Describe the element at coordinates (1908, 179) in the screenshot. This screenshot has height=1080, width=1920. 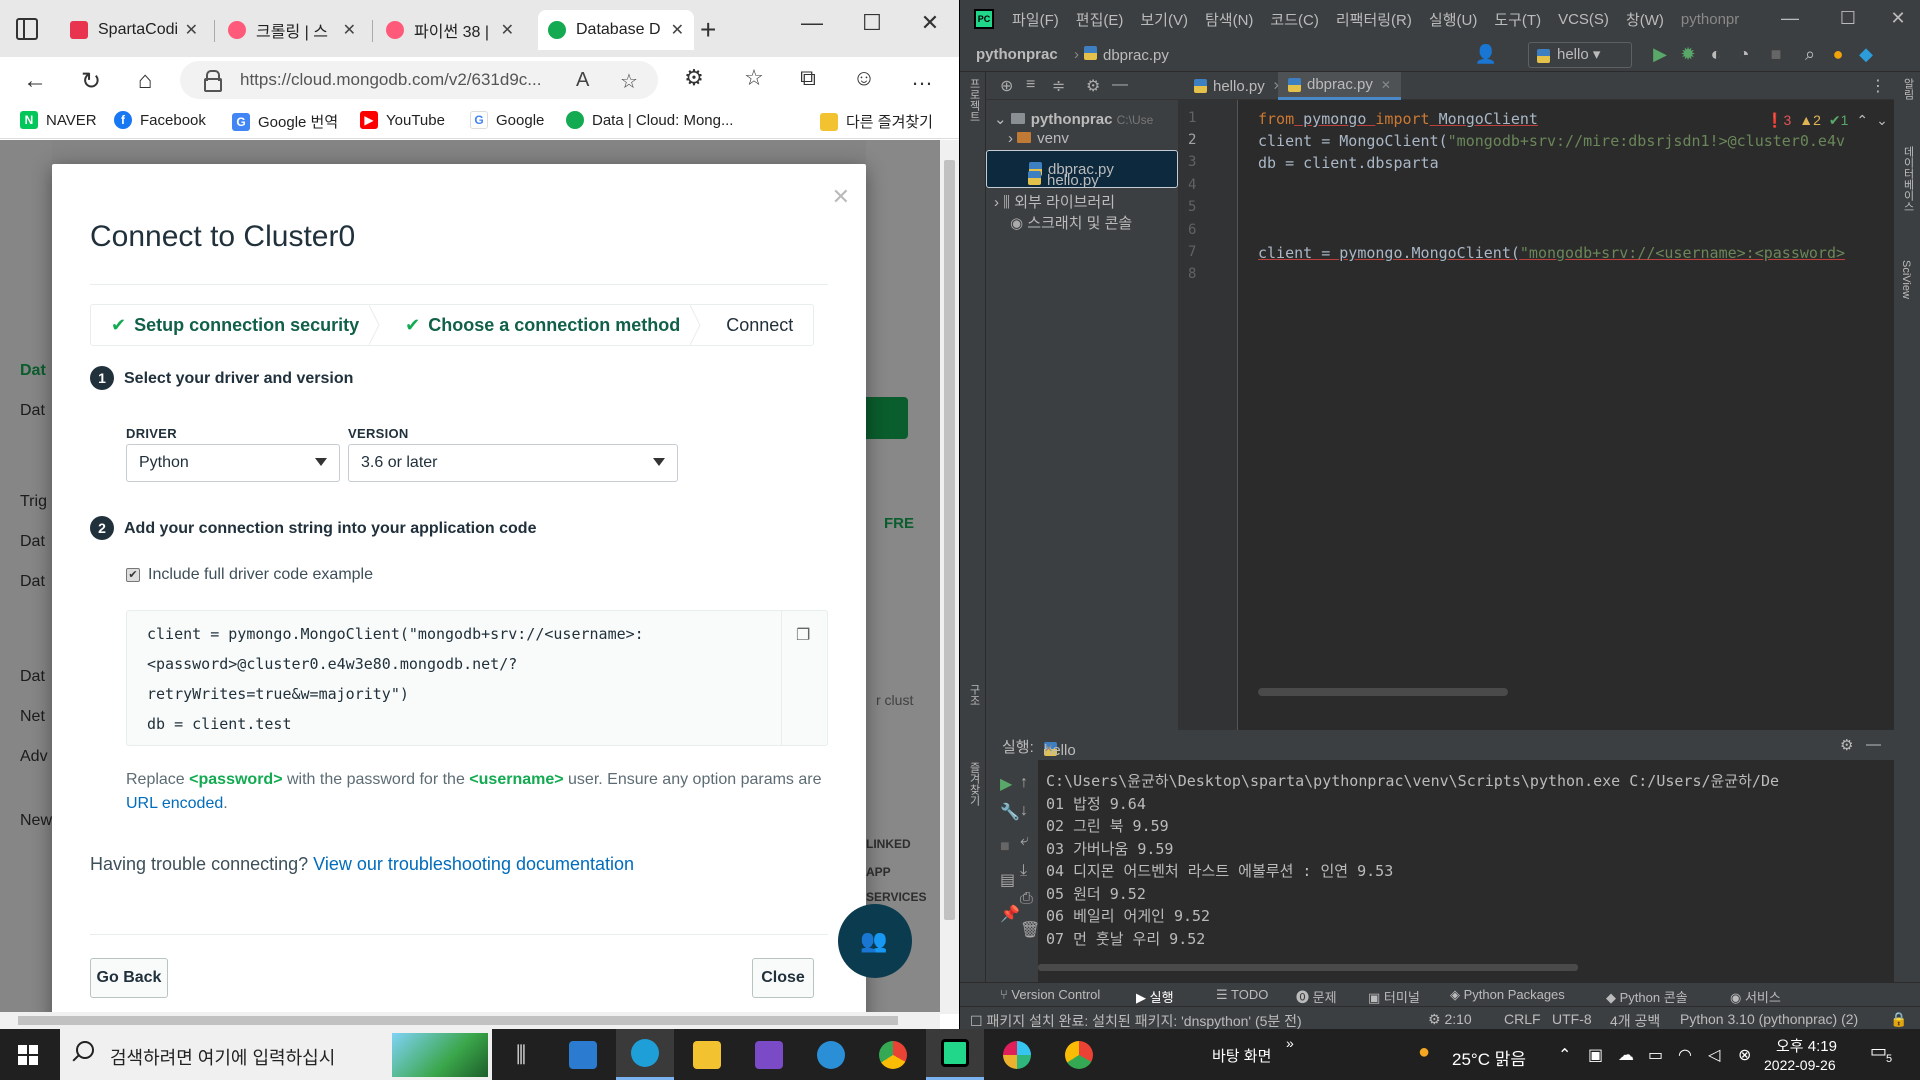
I see `database-tool-tab: 데이터베이스` at that location.